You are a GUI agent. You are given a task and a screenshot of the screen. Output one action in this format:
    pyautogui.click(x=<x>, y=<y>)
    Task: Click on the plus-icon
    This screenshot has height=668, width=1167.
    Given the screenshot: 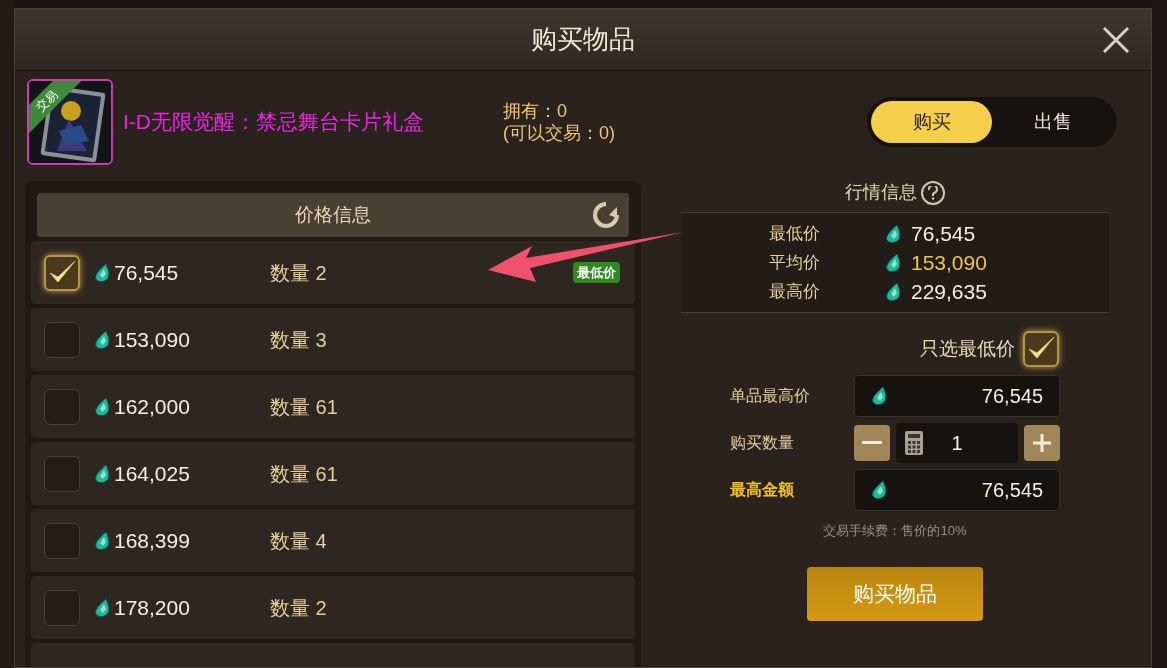 What is the action you would take?
    pyautogui.click(x=1042, y=443)
    